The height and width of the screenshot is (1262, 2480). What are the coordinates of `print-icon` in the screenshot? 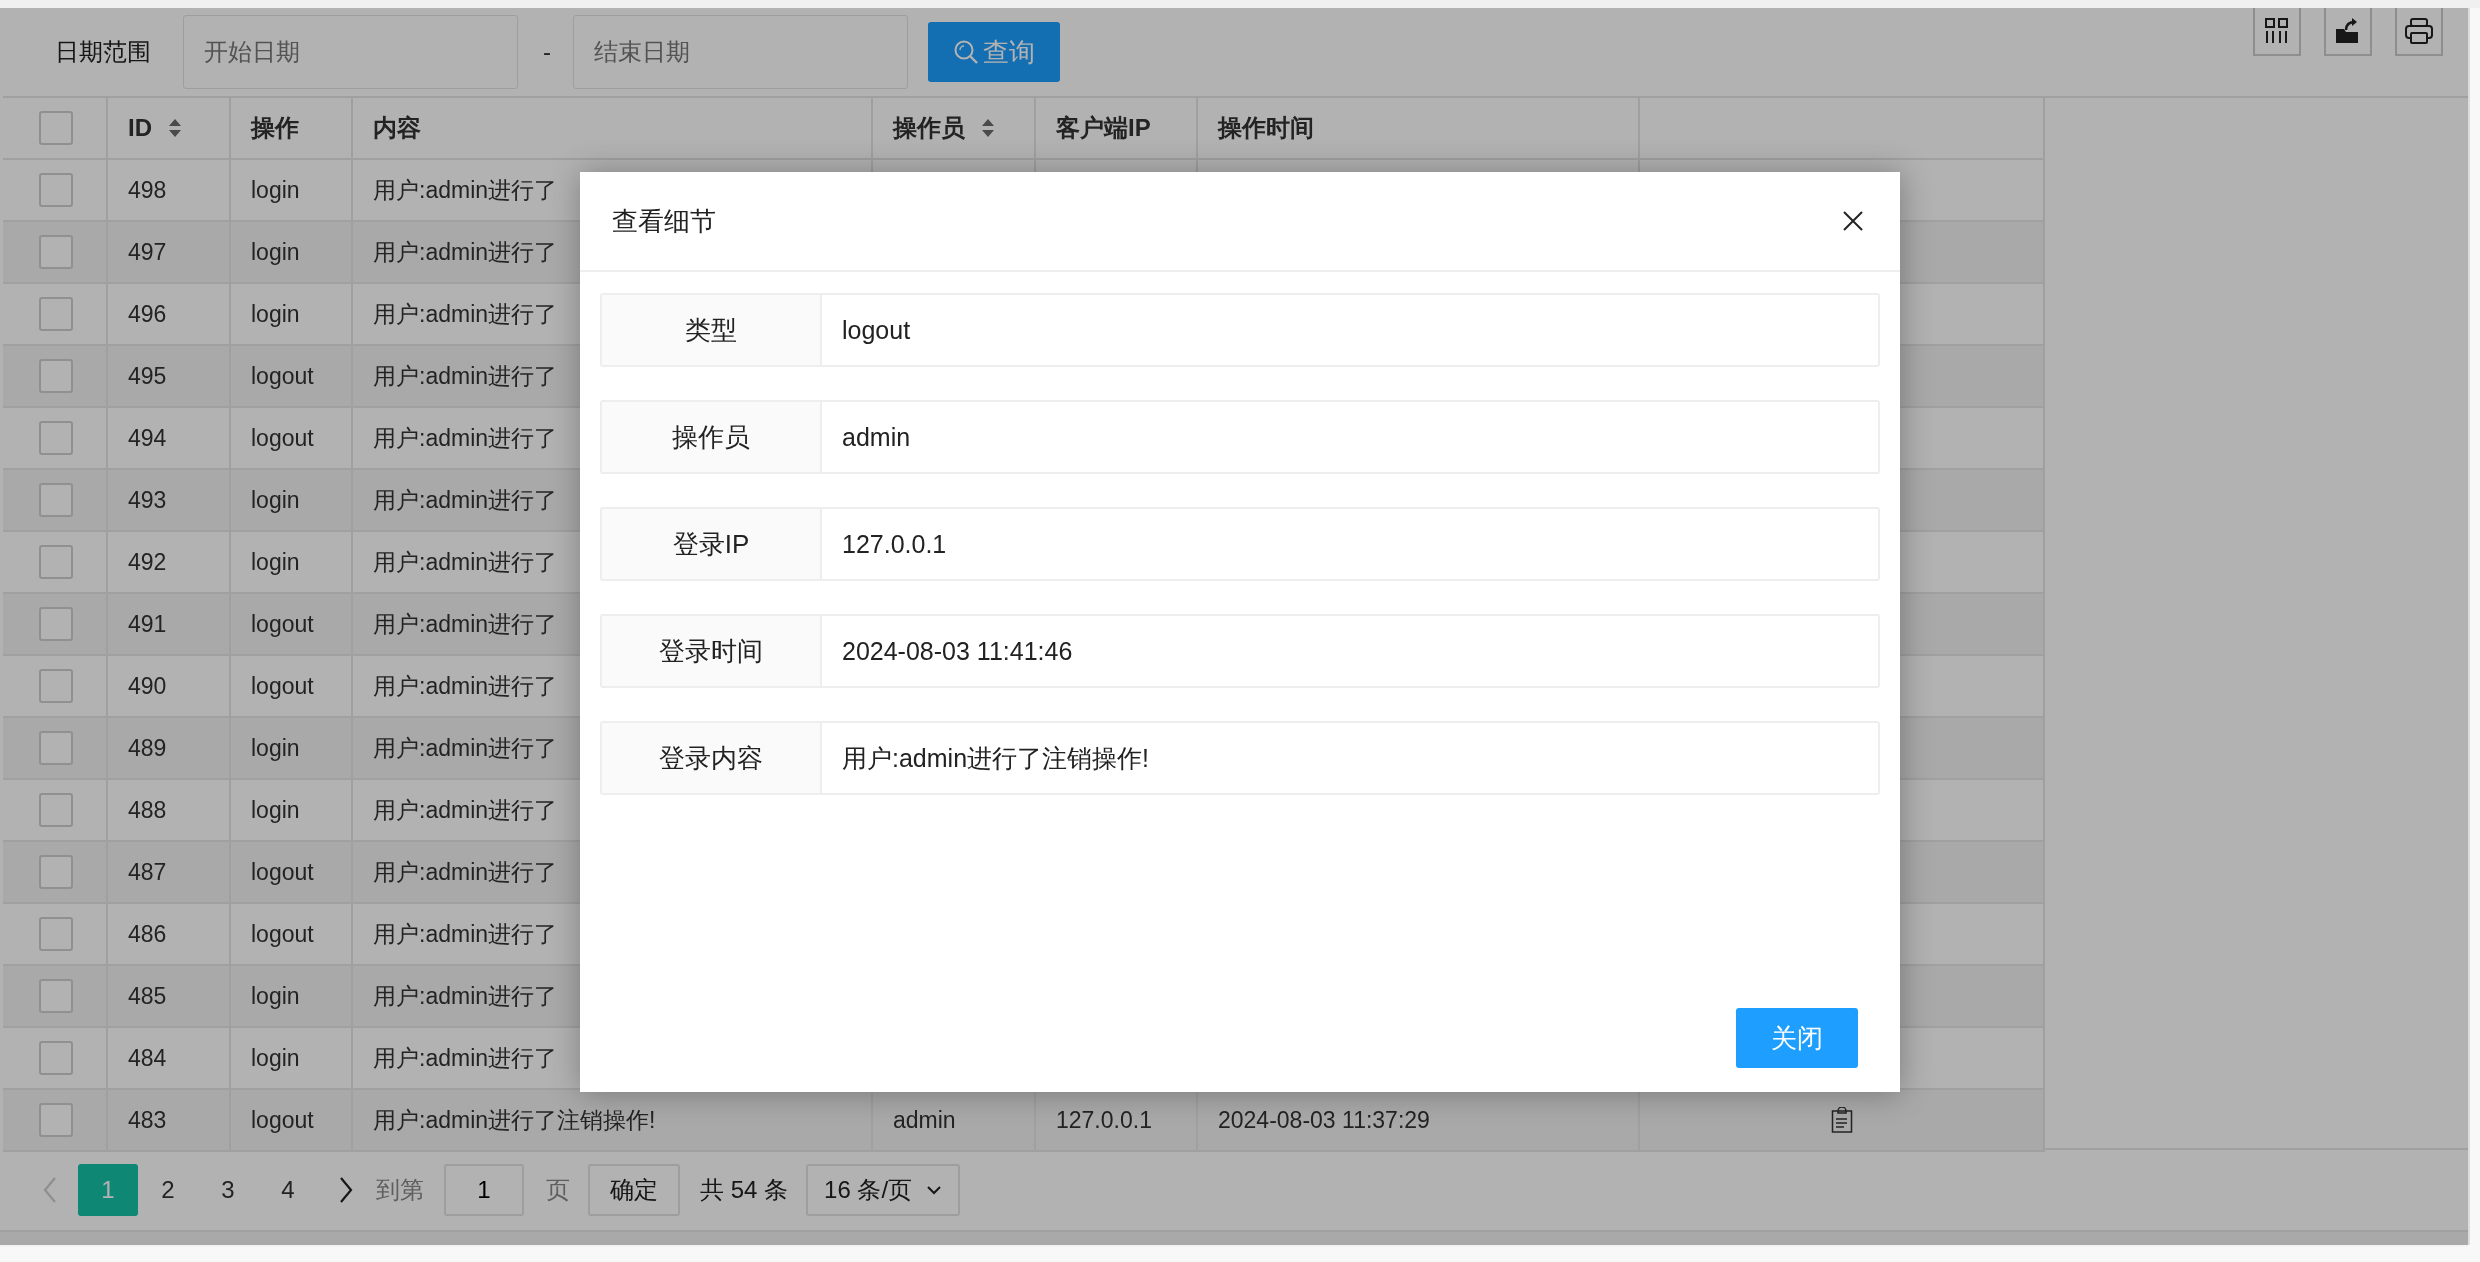 It's located at (2419, 32).